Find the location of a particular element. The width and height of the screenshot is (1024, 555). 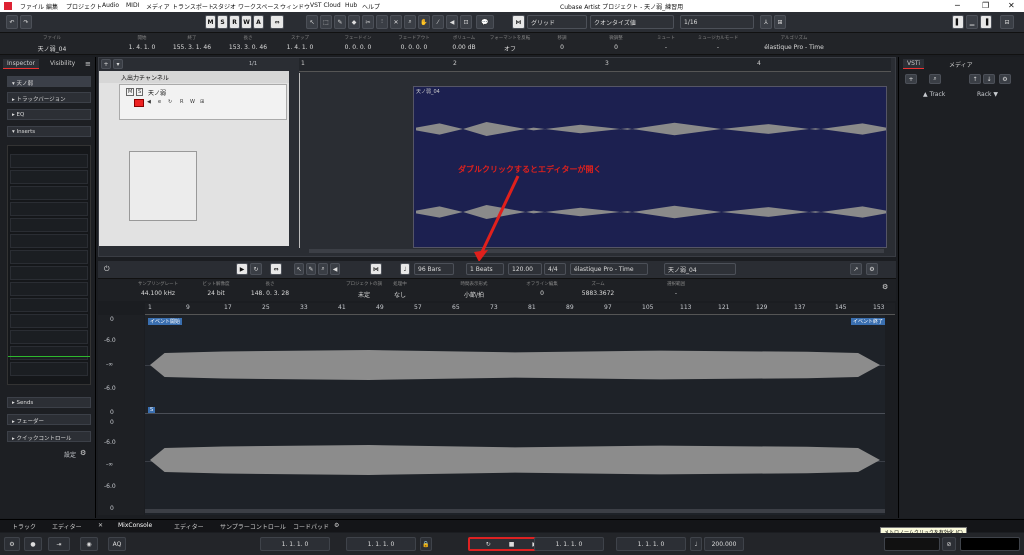

menu-midi: MIDI is located at coordinates (132, 5).